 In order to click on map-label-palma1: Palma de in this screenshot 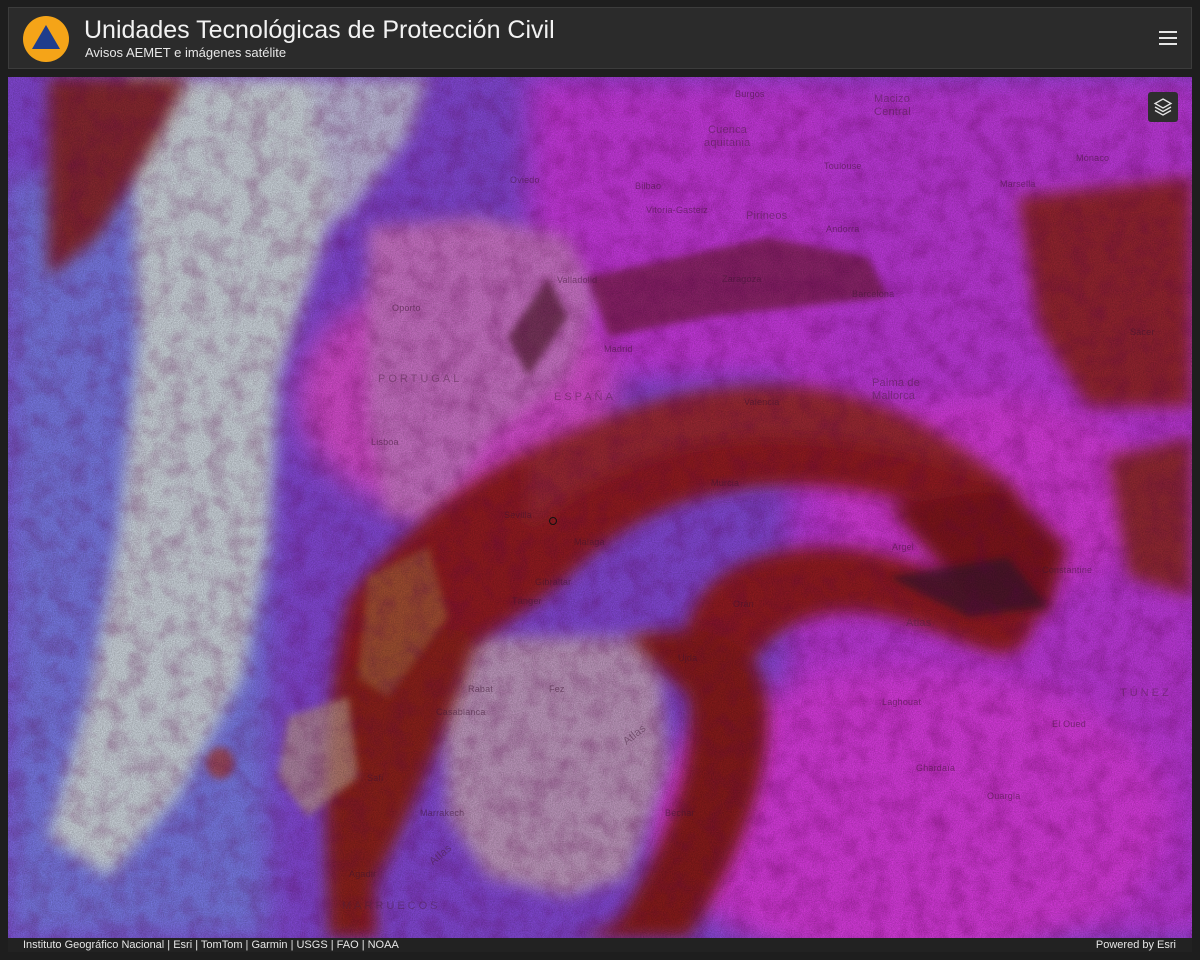, I will do `click(896, 383)`.